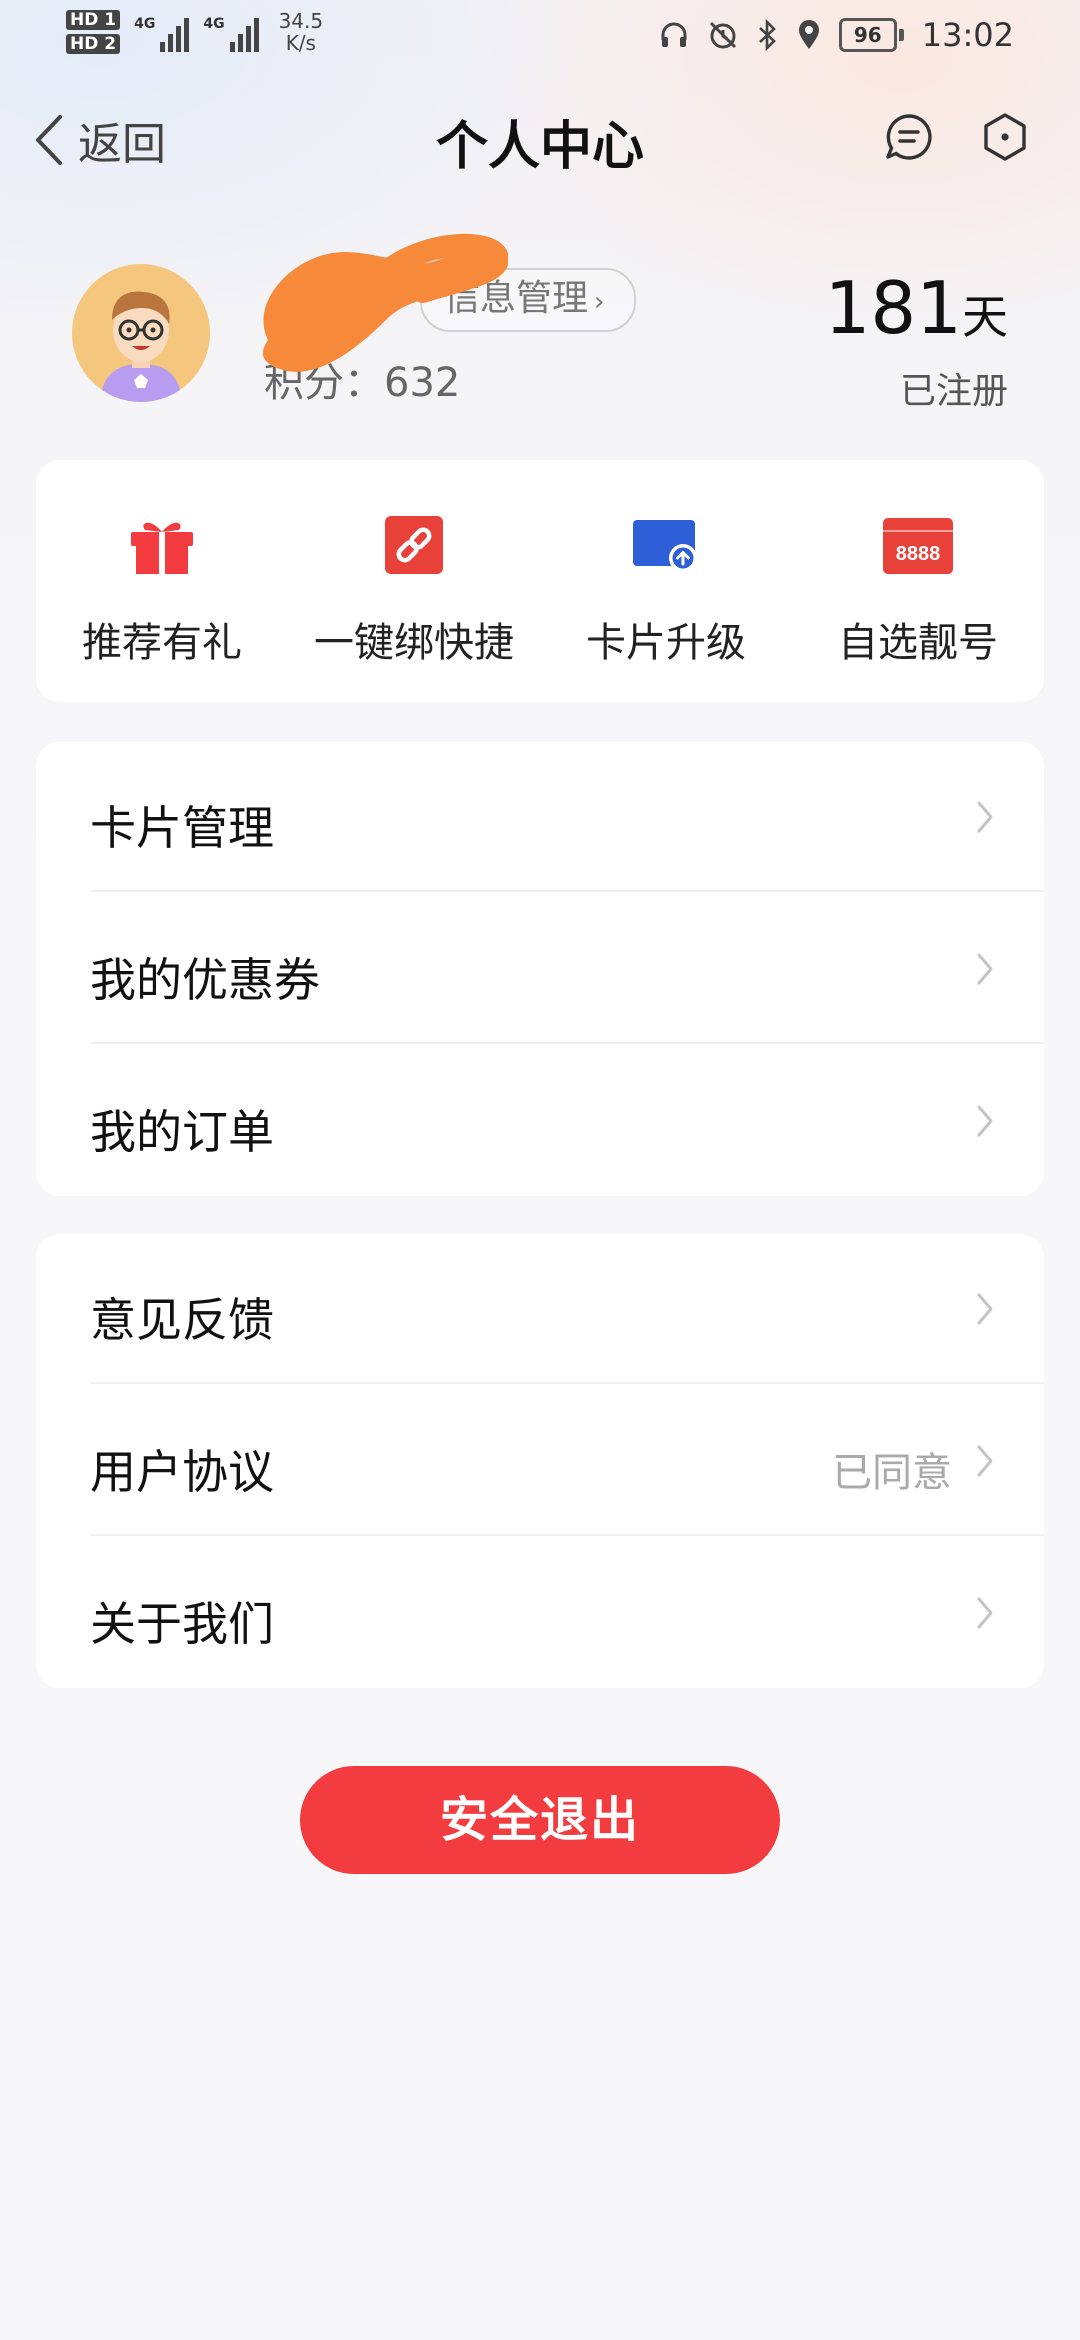 The width and height of the screenshot is (1080, 2340). What do you see at coordinates (567, 1613) in the screenshot?
I see `menu-row-about-us: 关于我们` at bounding box center [567, 1613].